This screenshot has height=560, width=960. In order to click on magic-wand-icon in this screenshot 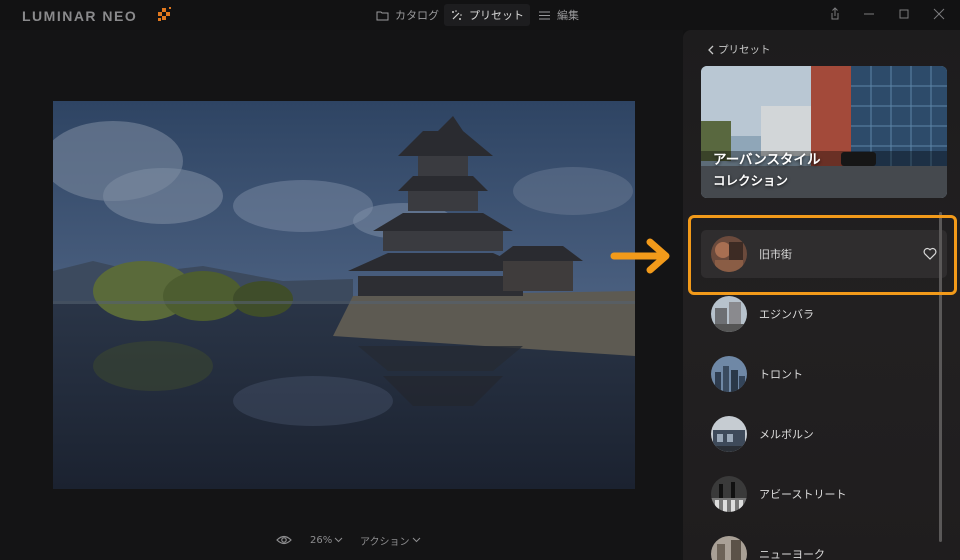, I will do `click(457, 14)`.